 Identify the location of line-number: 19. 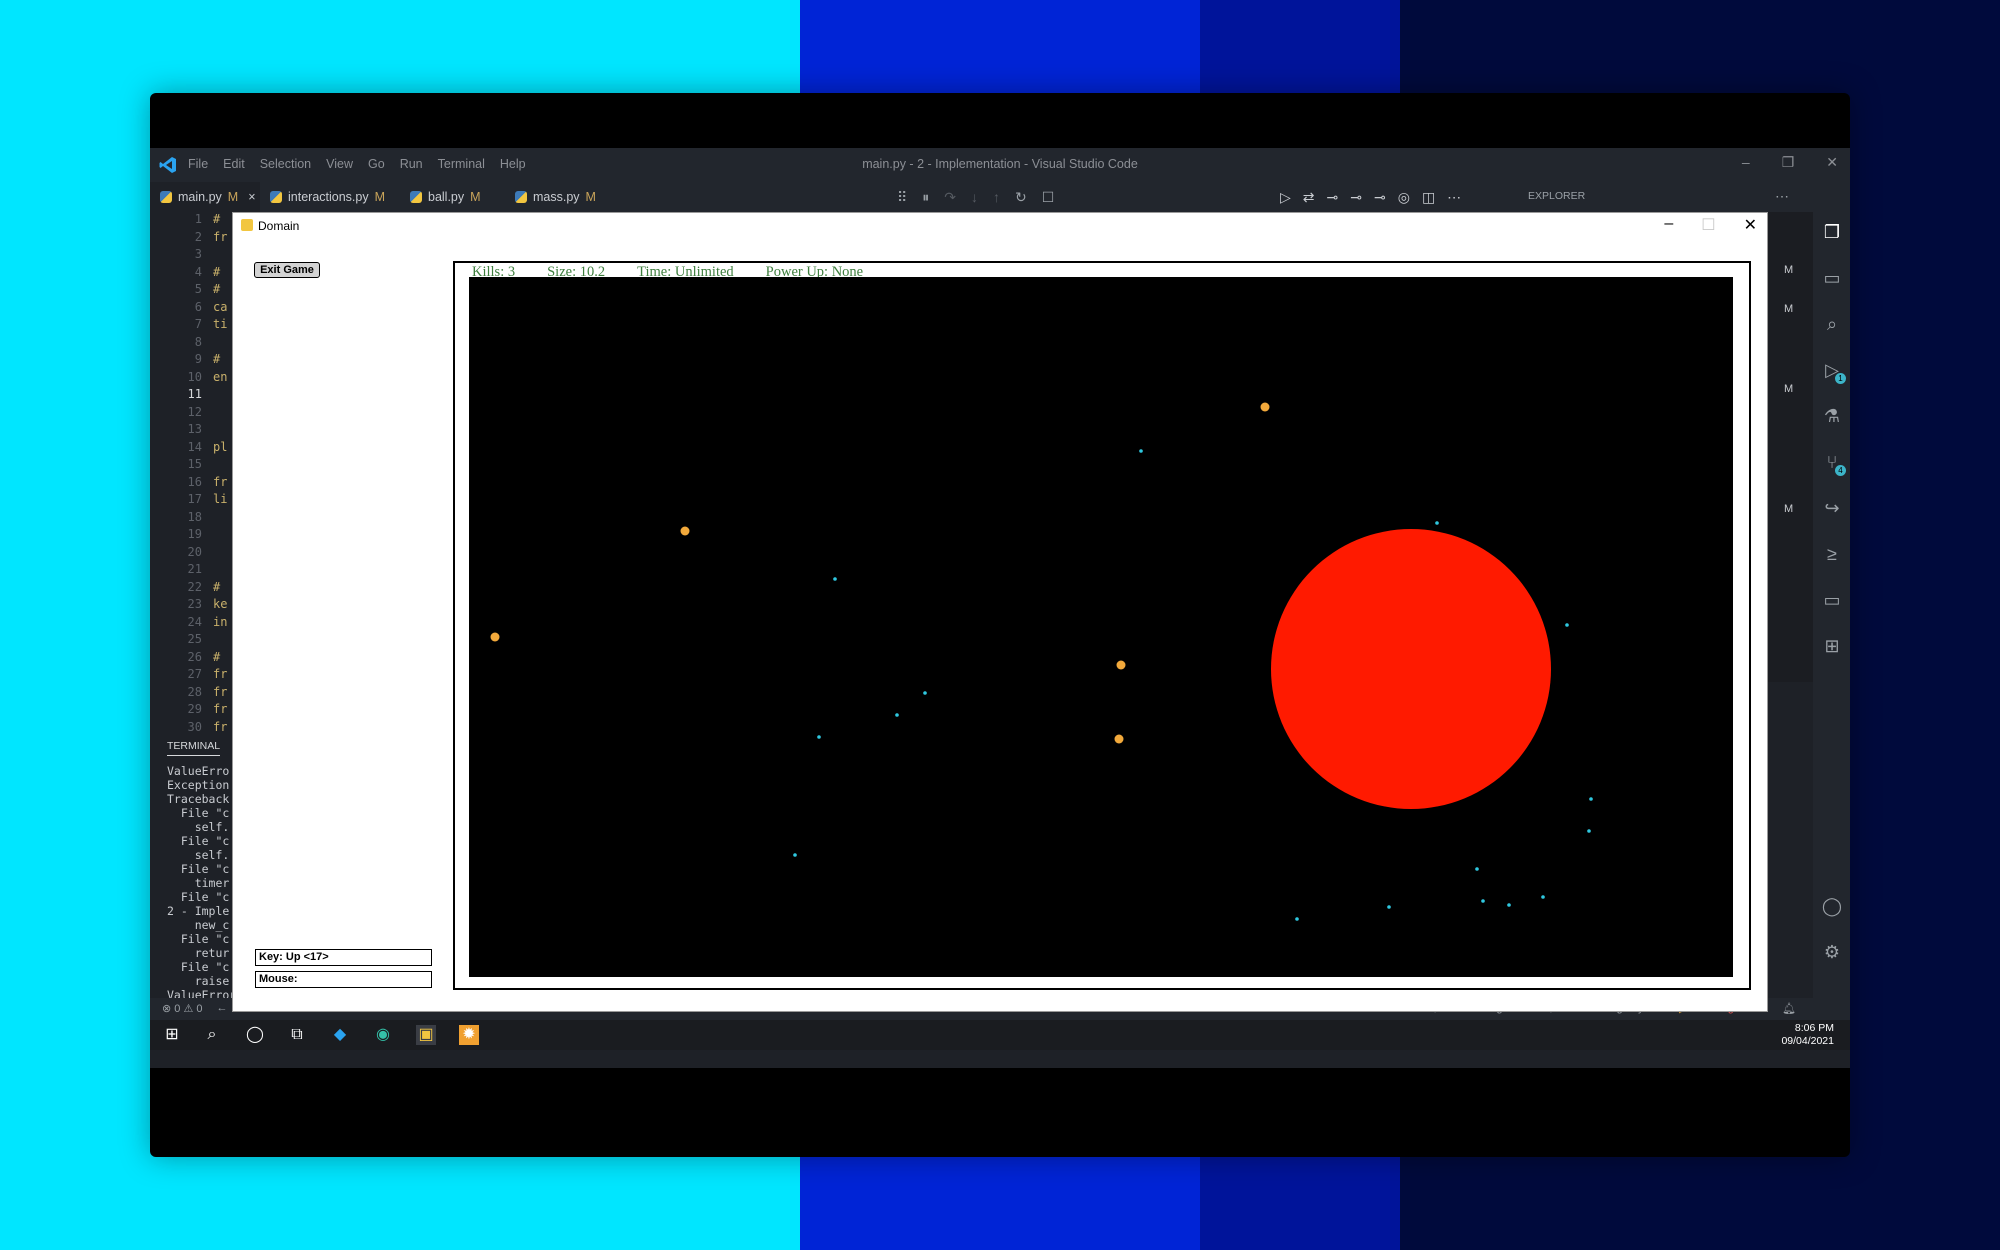
(194, 534).